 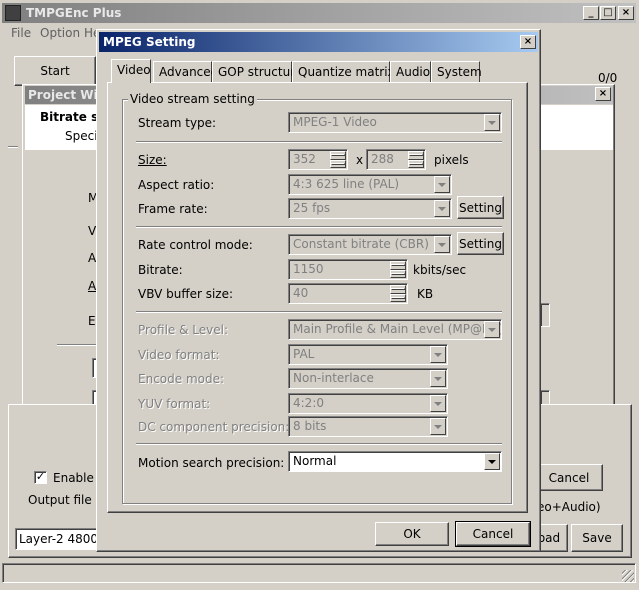 I want to click on tab-audio: Audio, so click(x=410, y=71).